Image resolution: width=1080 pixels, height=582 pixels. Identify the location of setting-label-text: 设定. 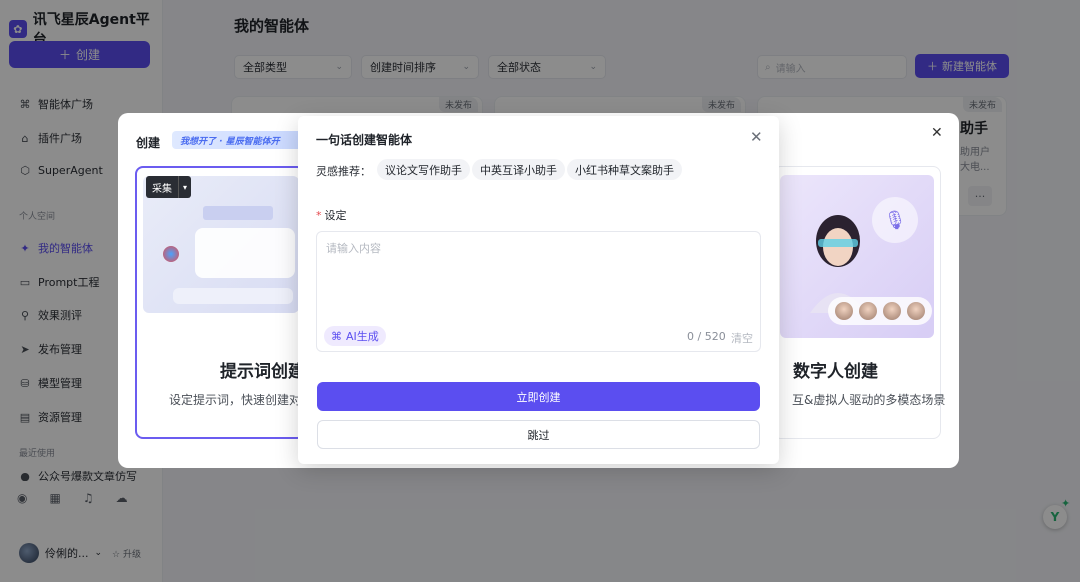
(335, 215).